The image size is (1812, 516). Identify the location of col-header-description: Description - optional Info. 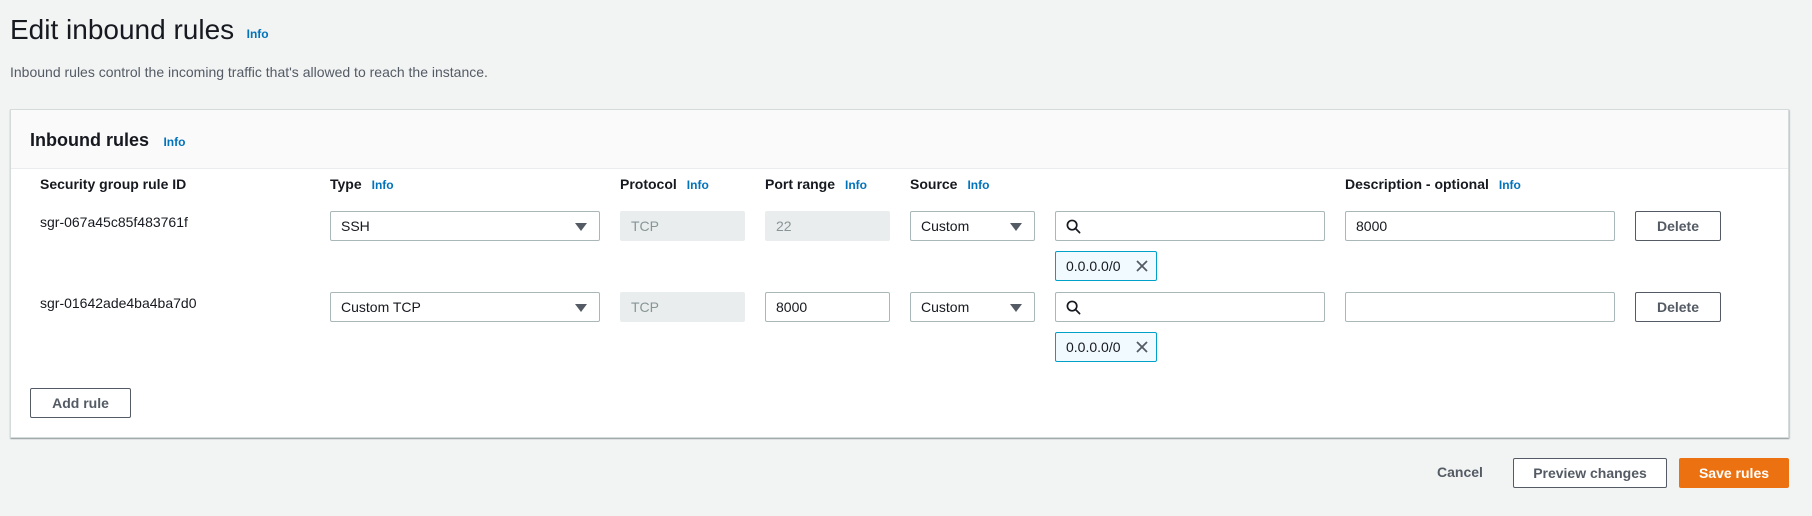
(1433, 184).